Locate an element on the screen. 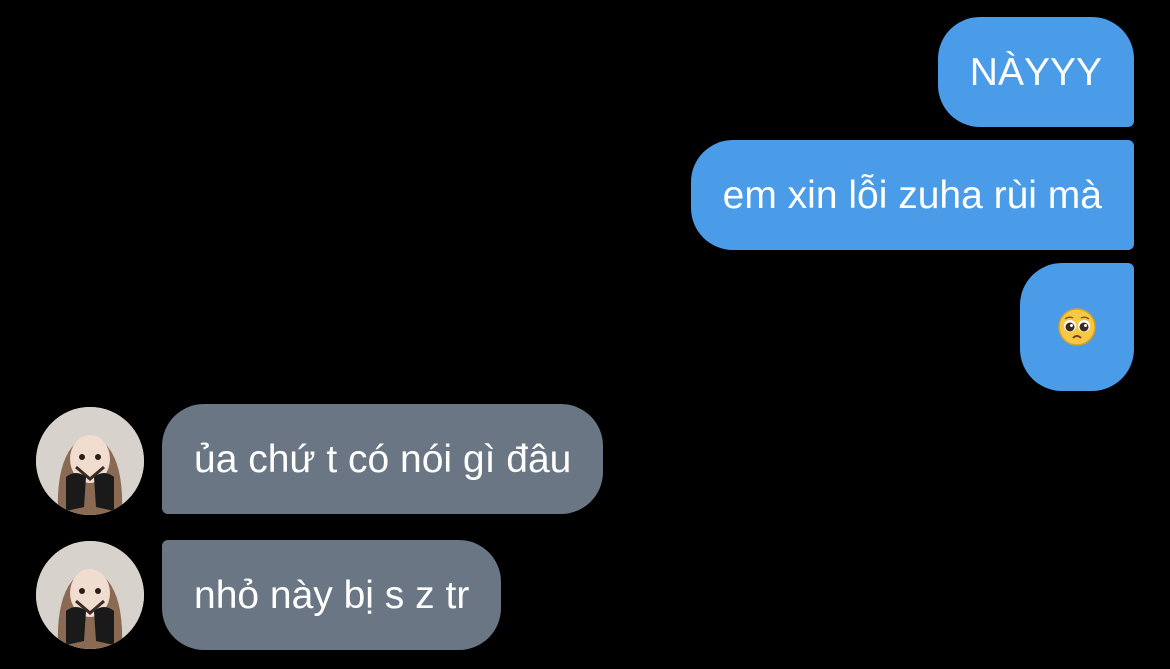  received-message-bubble: nhỏ này bị s z tr is located at coordinates (332, 595).